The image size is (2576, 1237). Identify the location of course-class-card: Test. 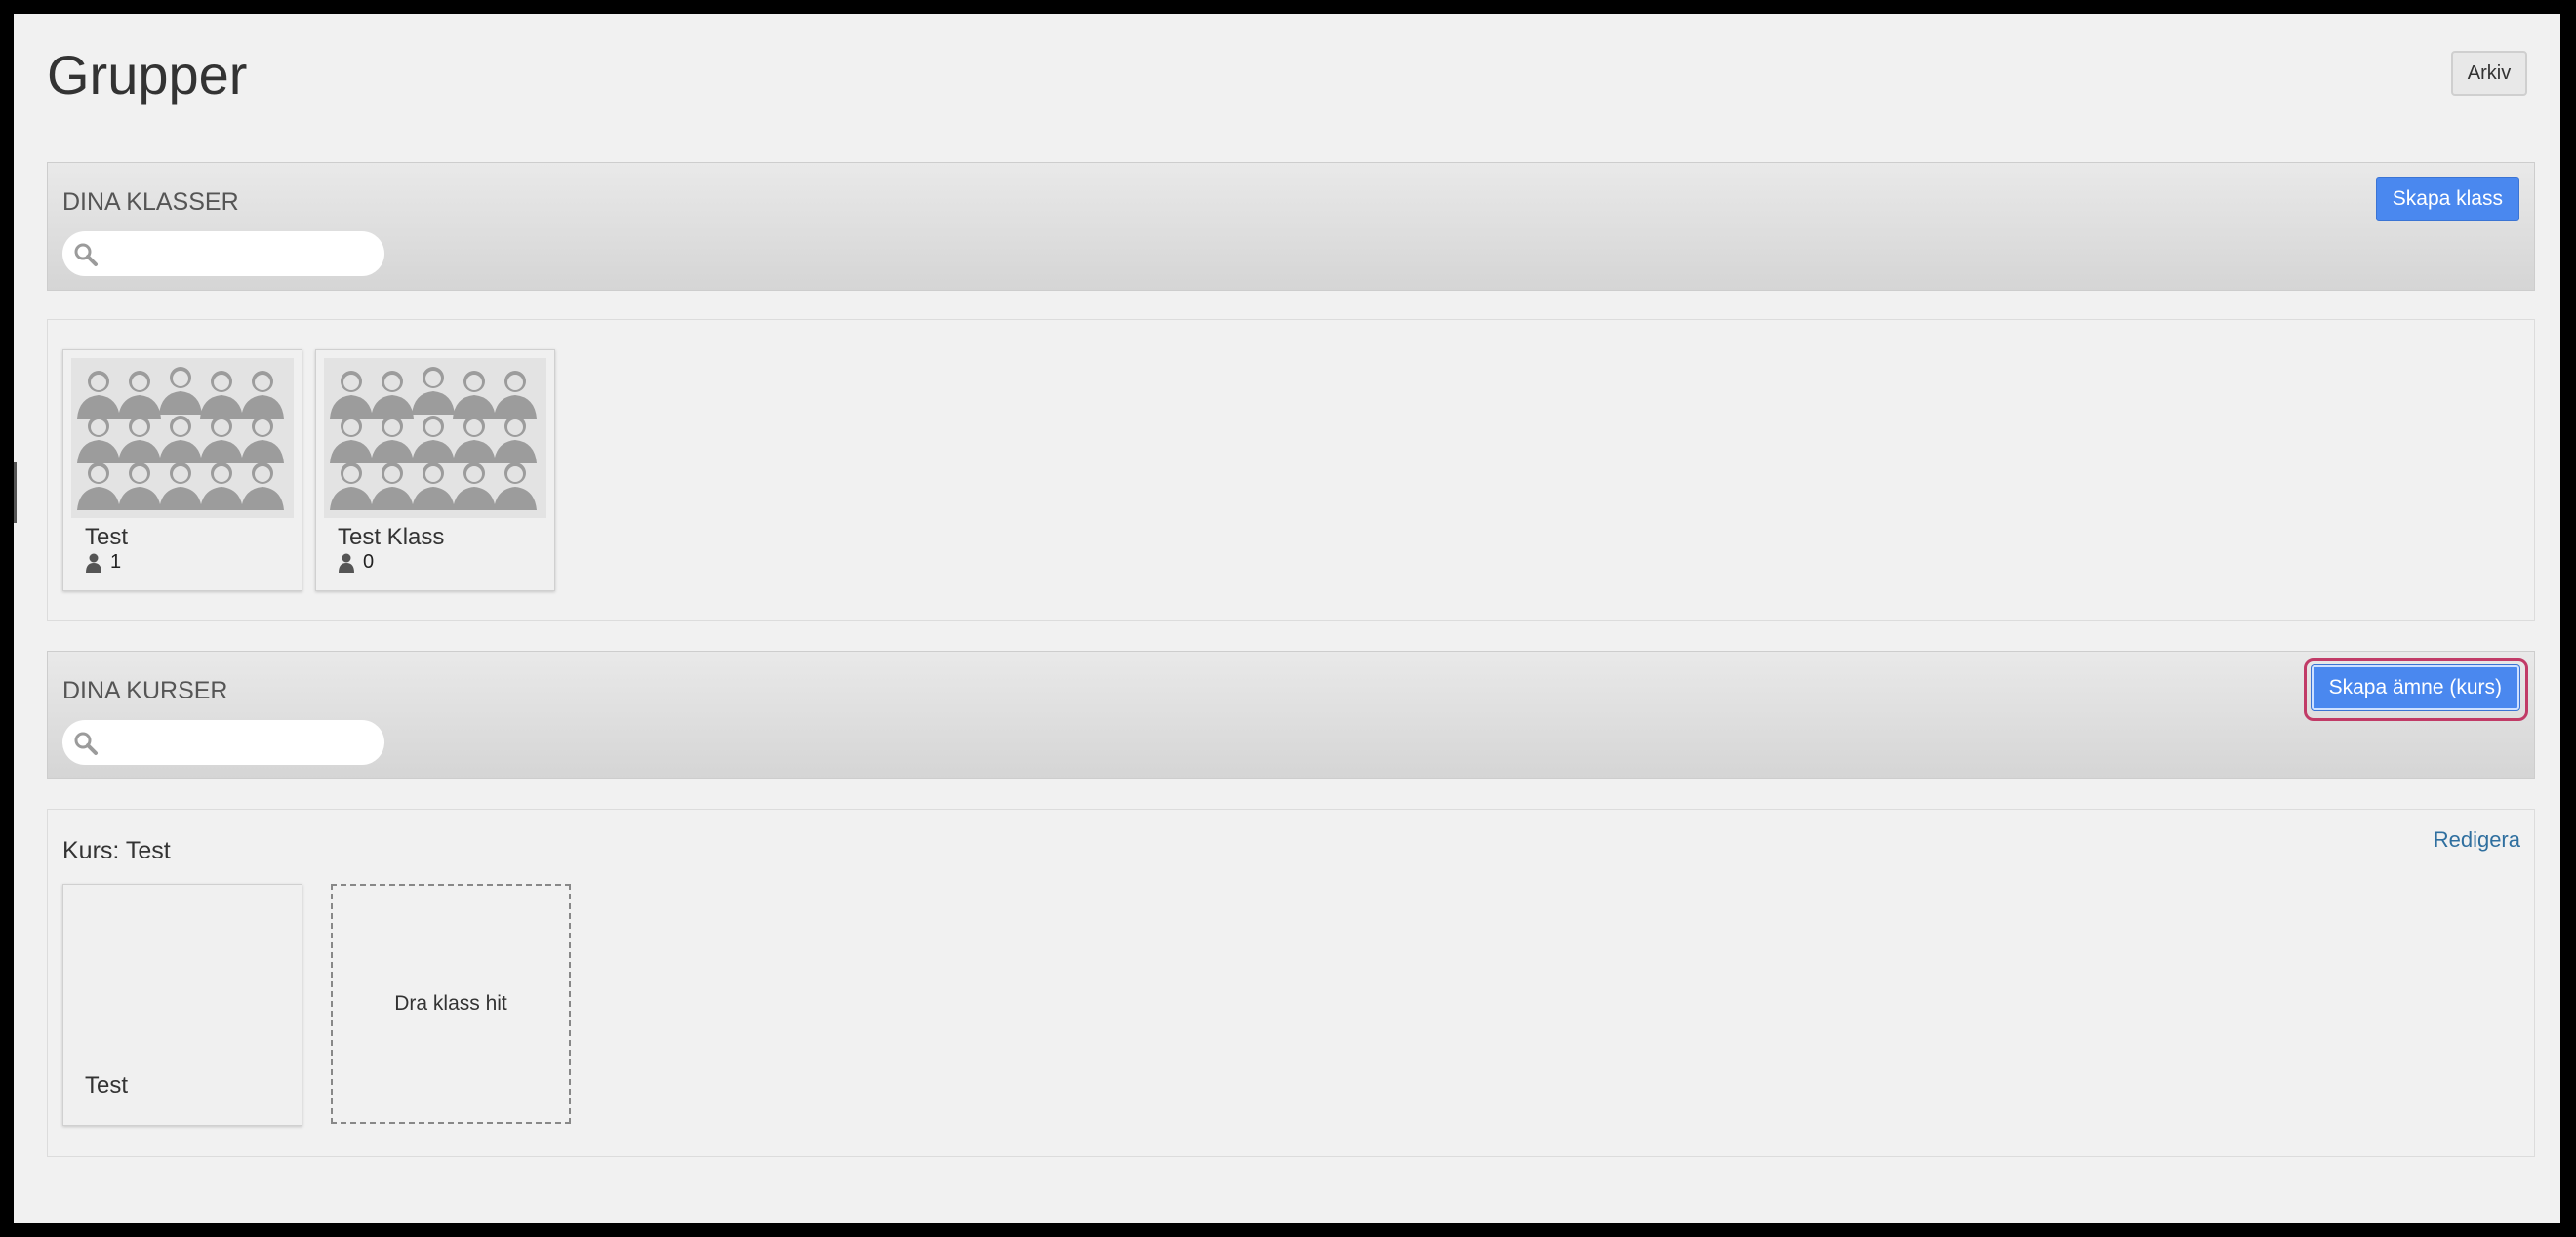
(182, 1005).